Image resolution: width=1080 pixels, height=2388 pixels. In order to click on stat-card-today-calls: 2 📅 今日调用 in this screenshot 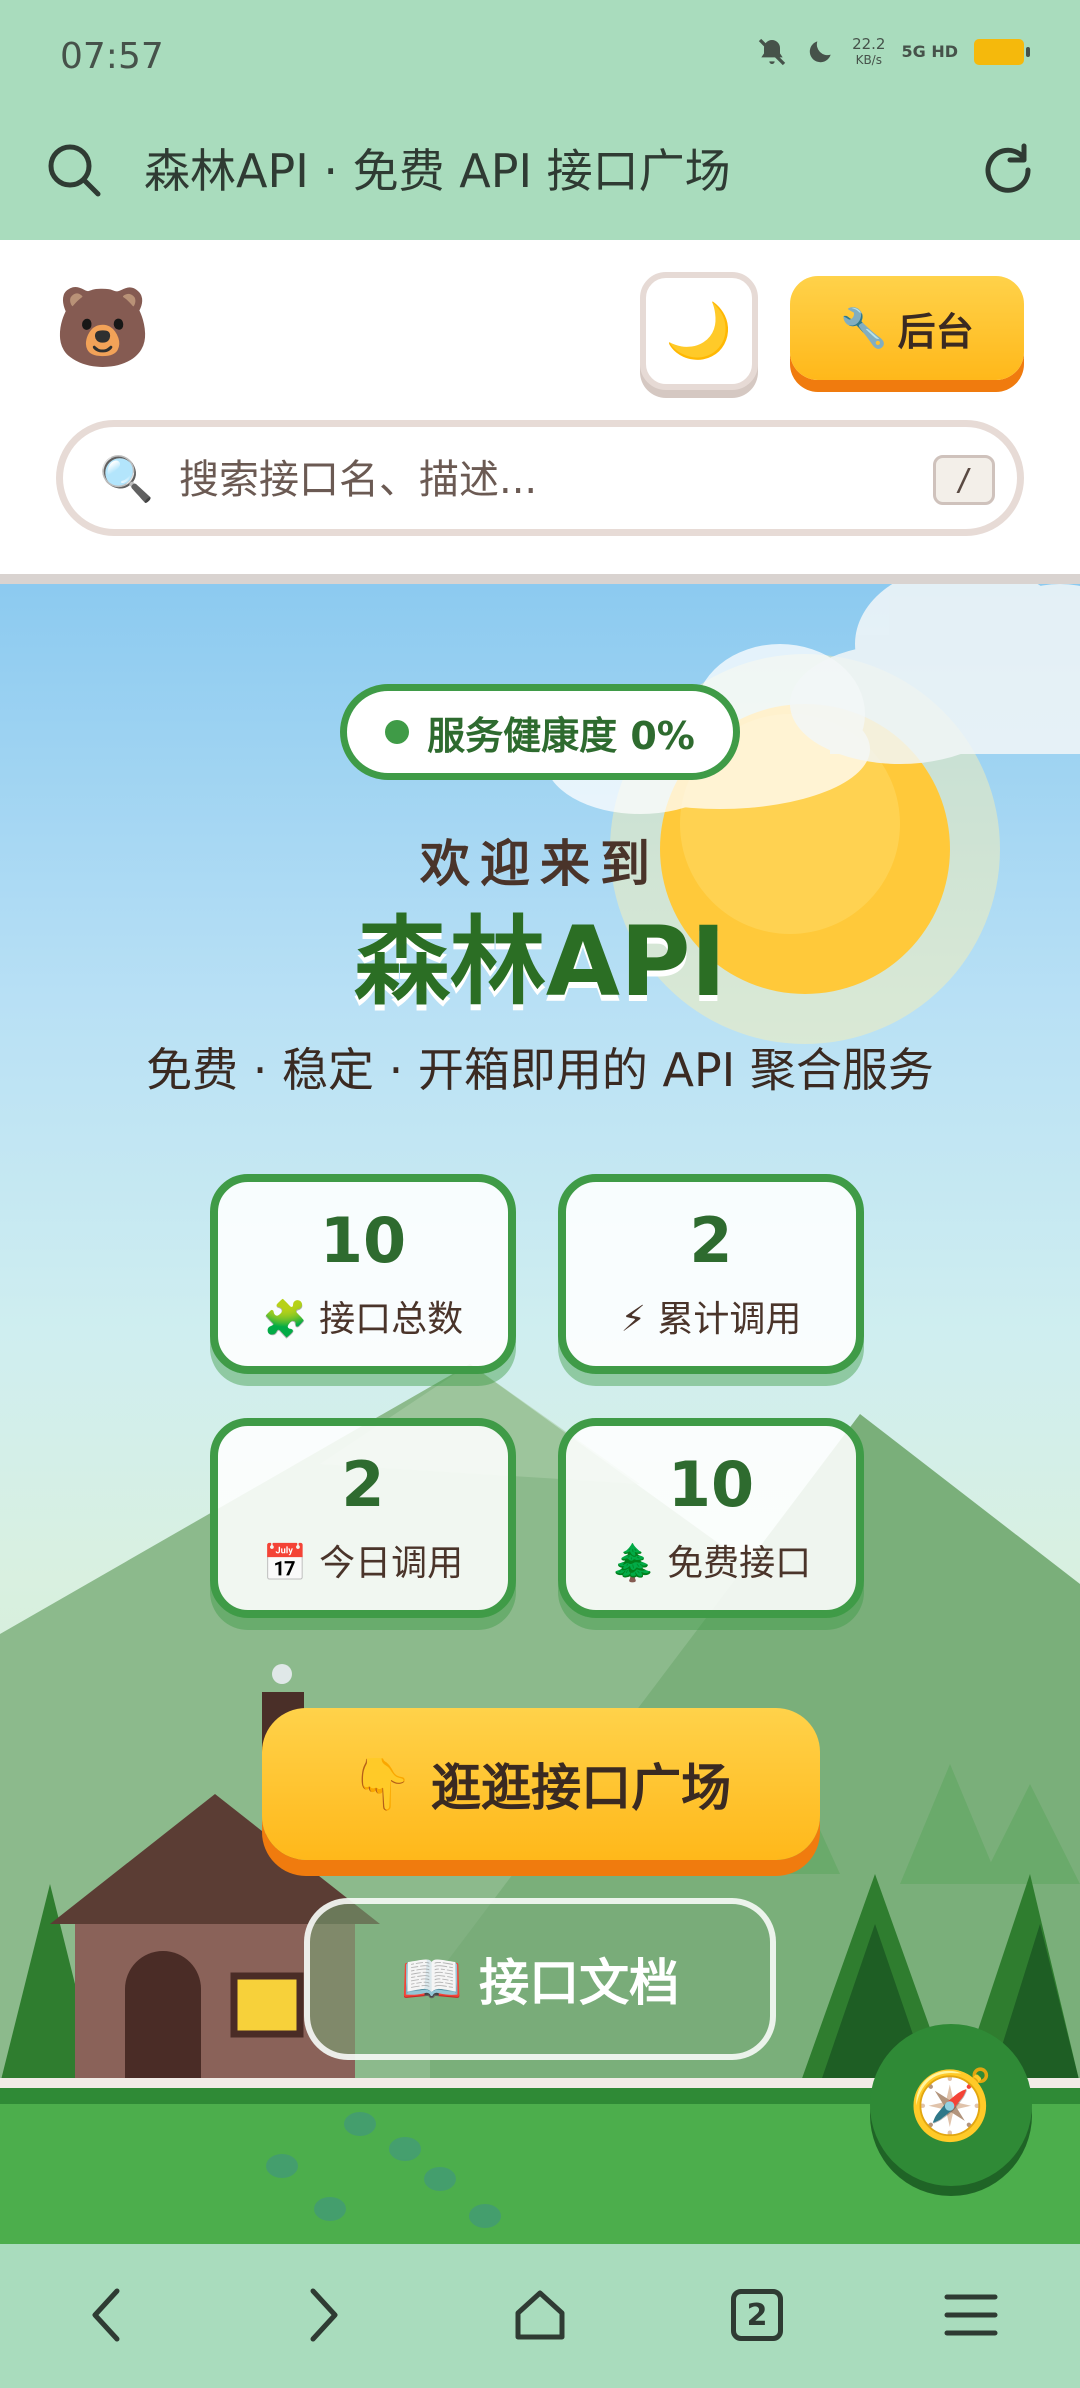, I will do `click(363, 1518)`.